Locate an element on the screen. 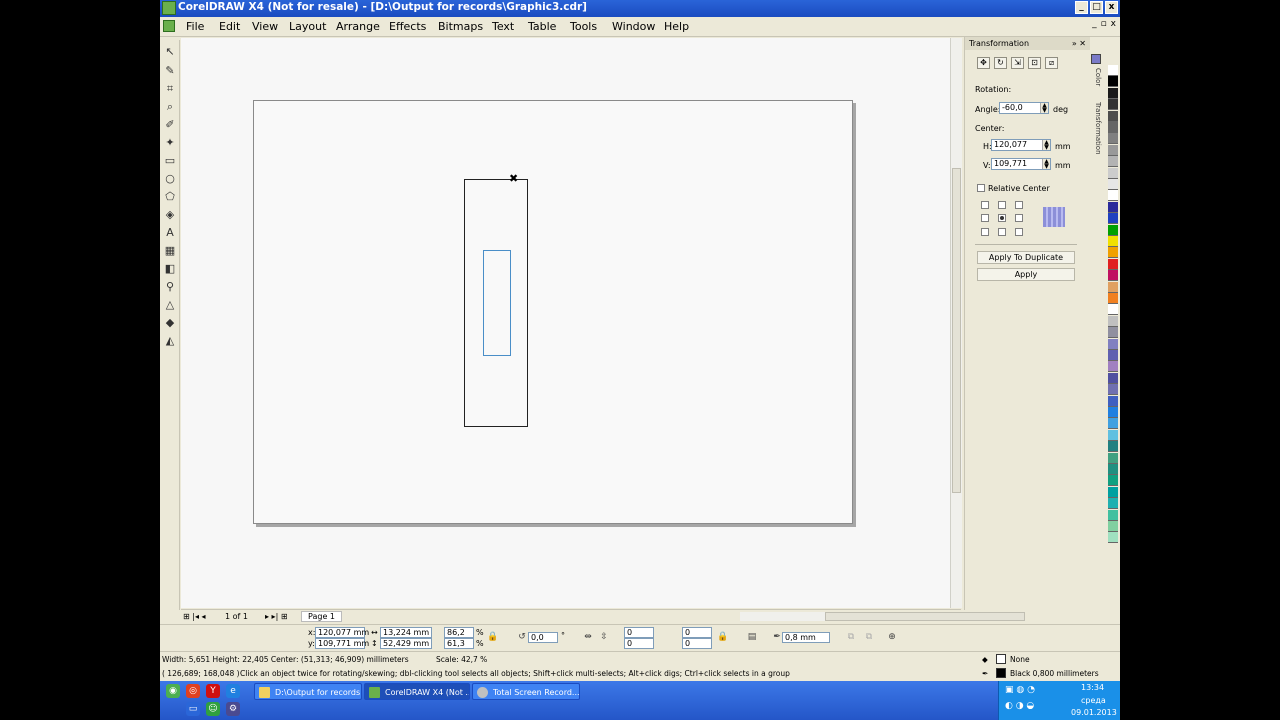 Image resolution: width=1280 pixels, height=720 pixels. position-mode-button: ✥ is located at coordinates (983, 63).